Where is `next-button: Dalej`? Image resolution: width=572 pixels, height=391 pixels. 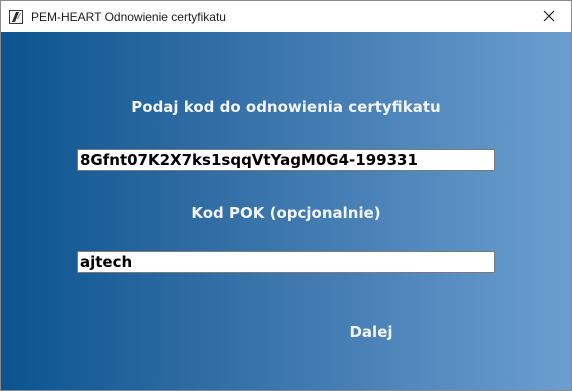
next-button: Dalej is located at coordinates (371, 332).